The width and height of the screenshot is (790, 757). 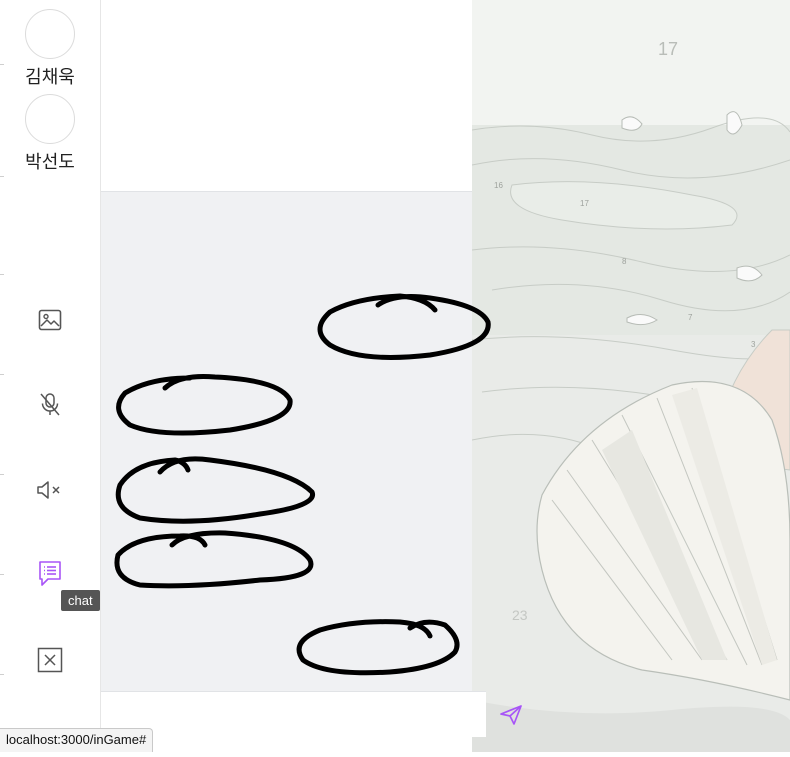 I want to click on send-button, so click(x=511, y=715).